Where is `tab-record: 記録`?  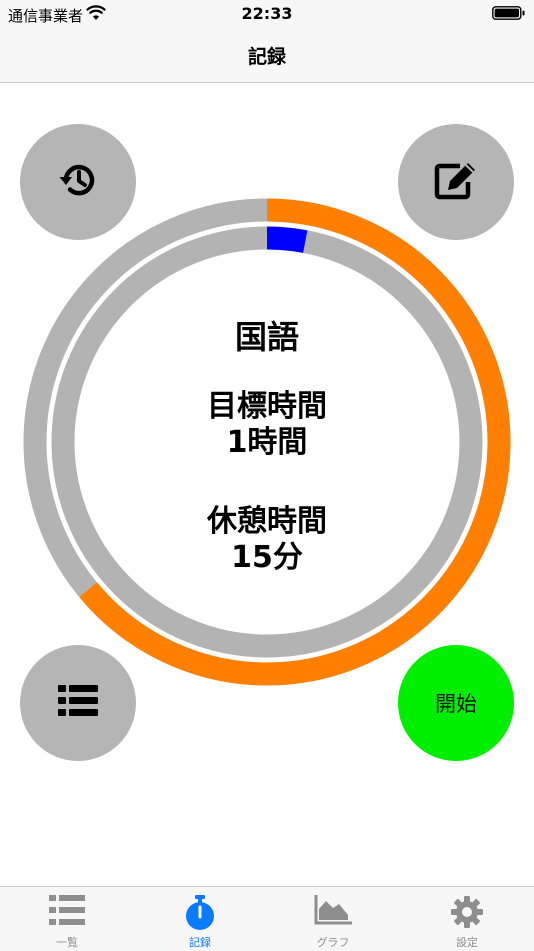 tab-record: 記録 is located at coordinates (200, 919).